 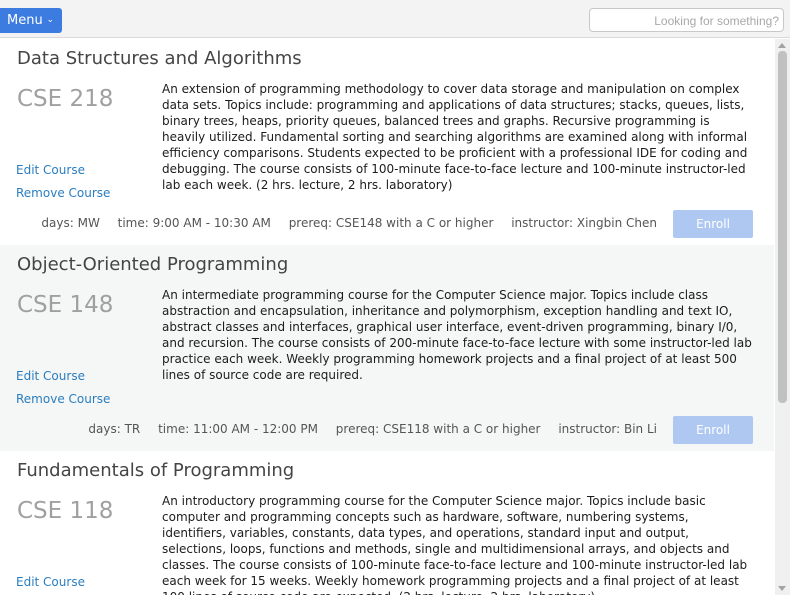 I want to click on menu-label: Menu, so click(x=25, y=20).